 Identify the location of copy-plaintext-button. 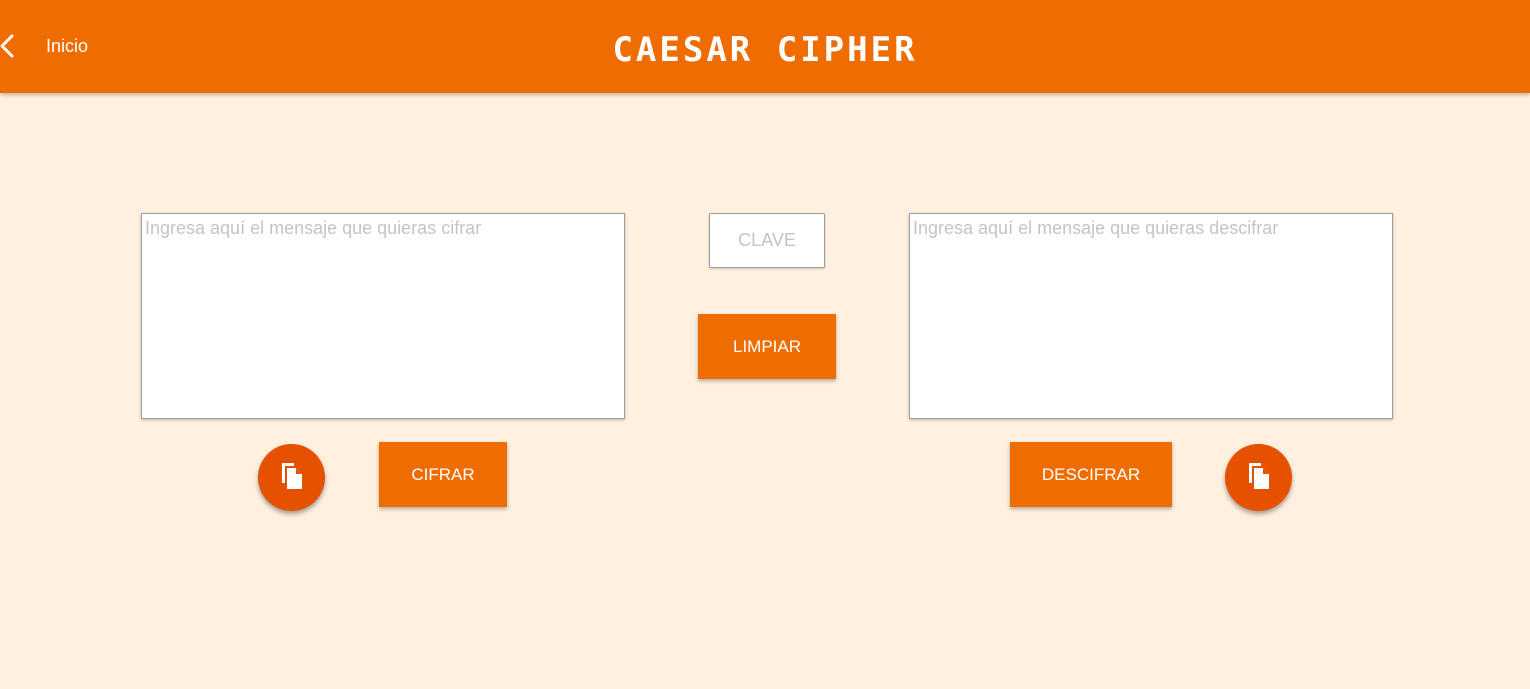
(291, 477).